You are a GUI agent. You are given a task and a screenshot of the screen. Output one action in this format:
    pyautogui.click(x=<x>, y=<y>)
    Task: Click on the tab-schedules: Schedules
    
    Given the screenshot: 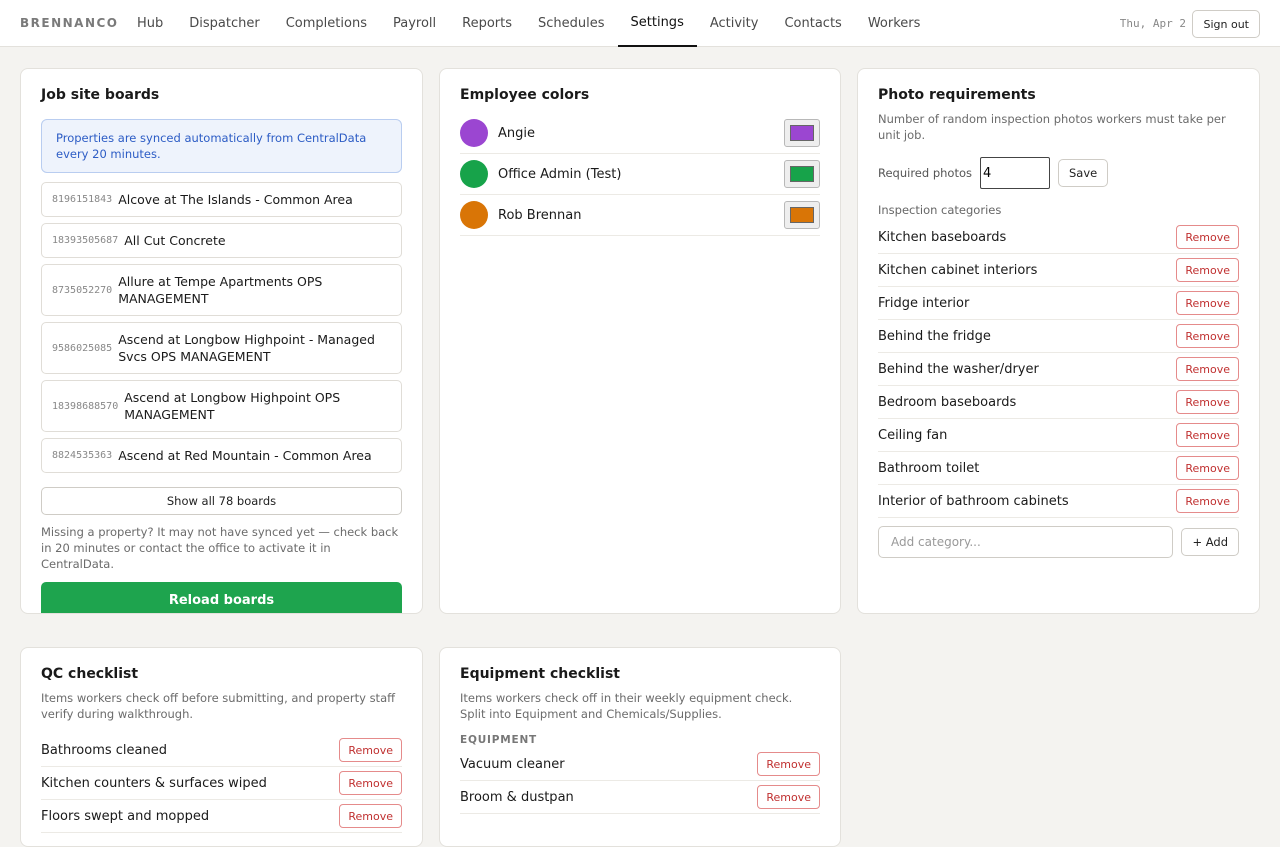 What is the action you would take?
    pyautogui.click(x=571, y=23)
    